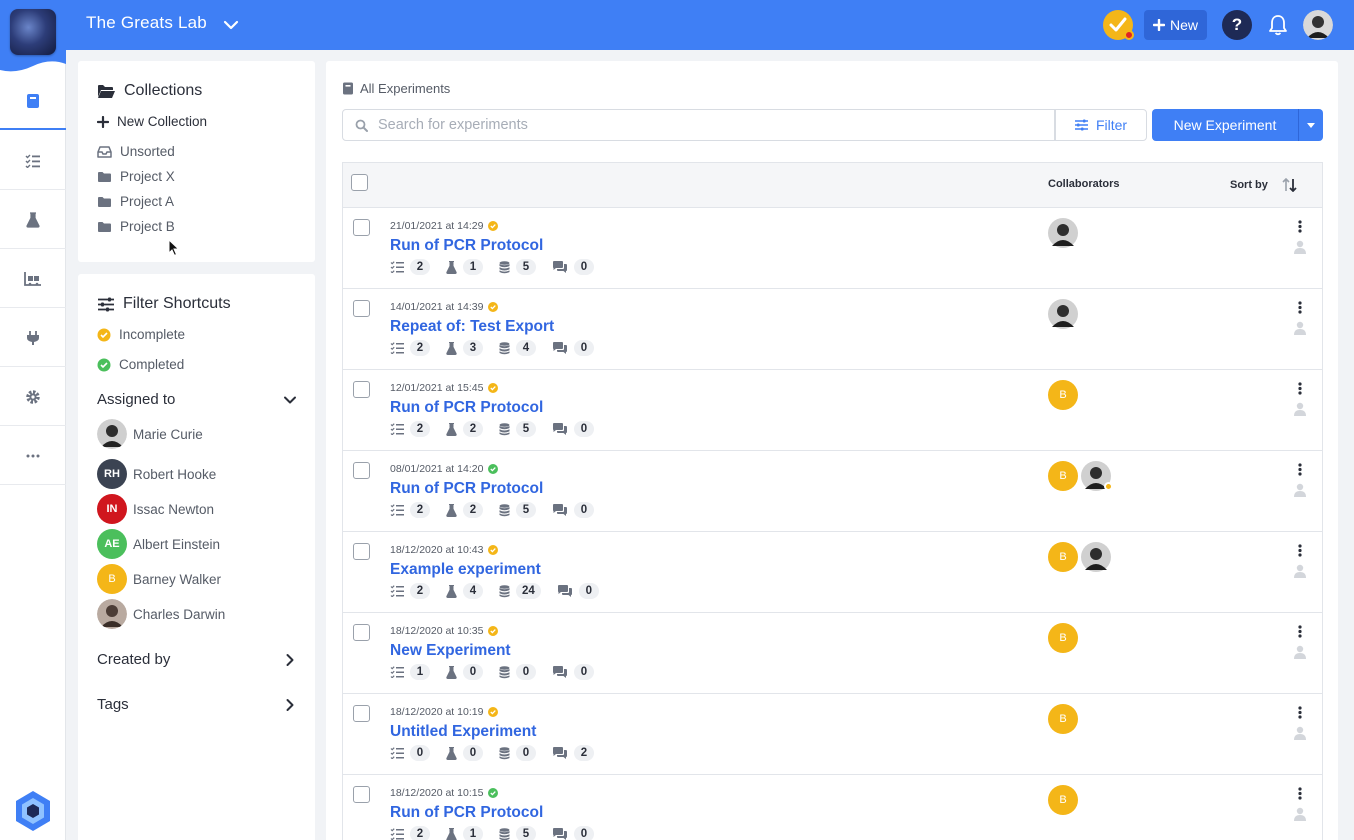 The width and height of the screenshot is (1354, 840). Describe the element at coordinates (405, 88) in the screenshot. I see `breadcrumb-label: All Experiments` at that location.